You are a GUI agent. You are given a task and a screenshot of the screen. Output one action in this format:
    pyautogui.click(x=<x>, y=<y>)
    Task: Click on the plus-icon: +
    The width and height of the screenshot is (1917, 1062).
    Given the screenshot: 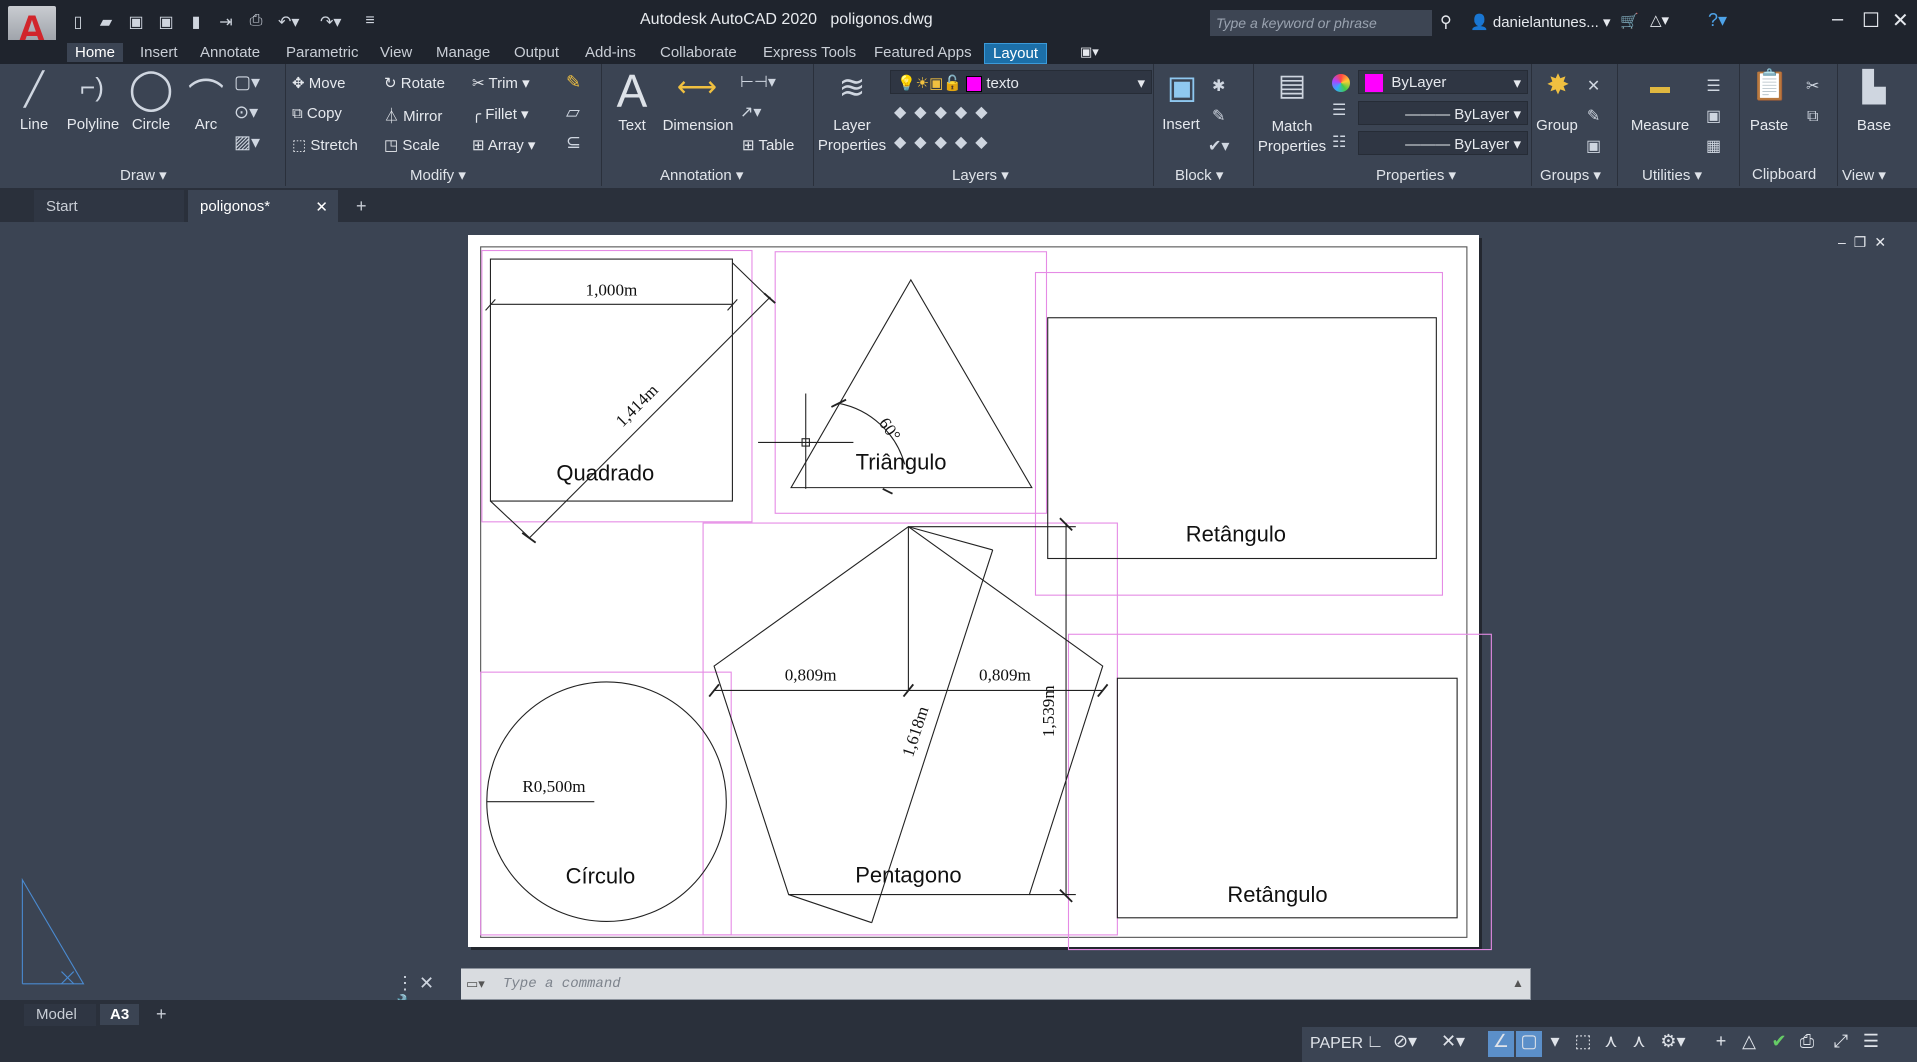 What is the action you would take?
    pyautogui.click(x=1721, y=1044)
    